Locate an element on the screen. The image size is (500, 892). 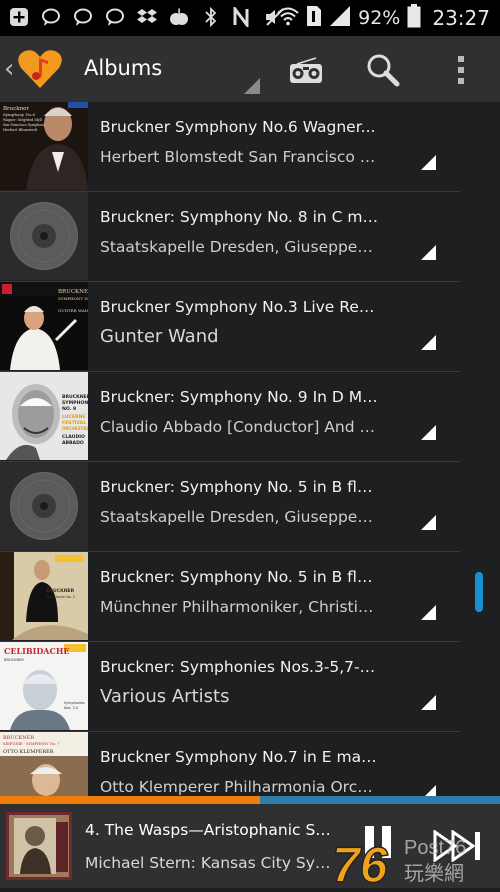
overflow-menu-button is located at coordinates (461, 70).